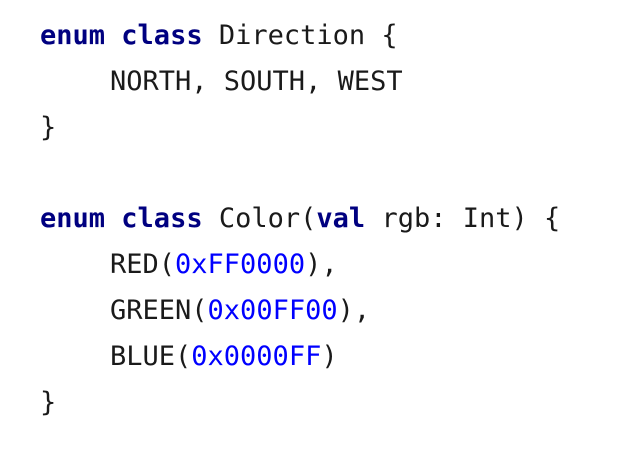 Image resolution: width=643 pixels, height=458 pixels. I want to click on hex-literal-blue: 0x0000FF, so click(256, 356).